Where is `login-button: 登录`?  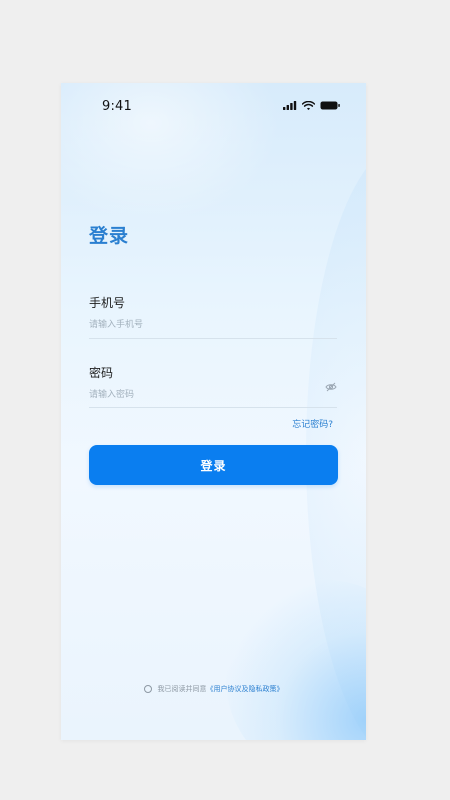 login-button: 登录 is located at coordinates (213, 465).